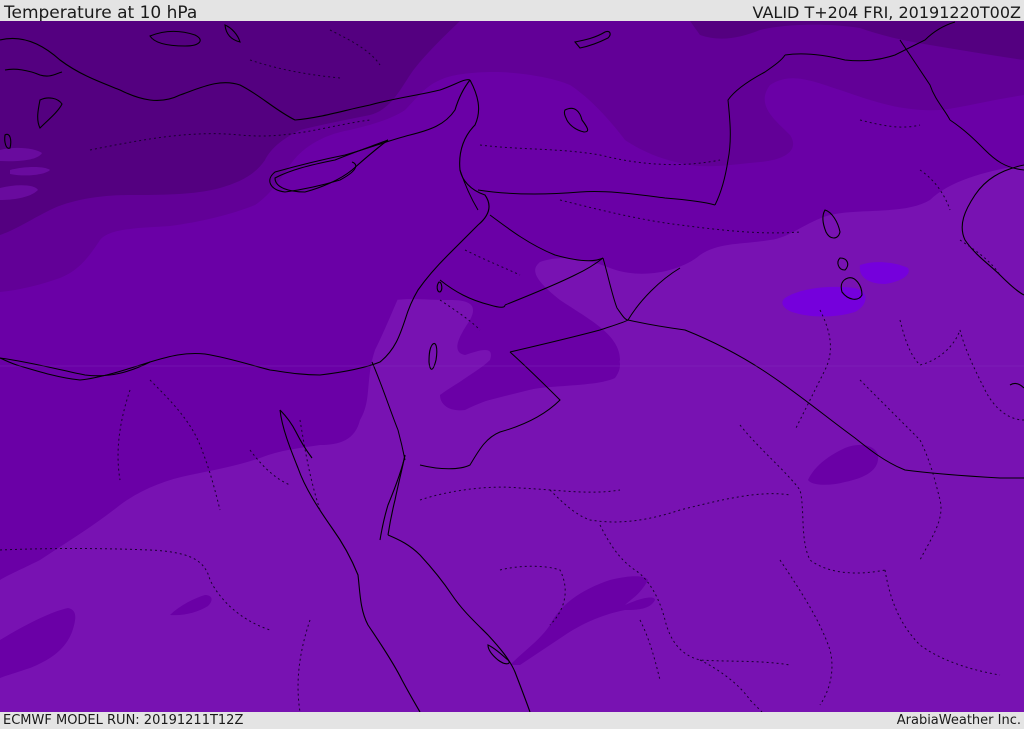 This screenshot has height=729, width=1024. I want to click on credit-label: ArabiaWeather Inc., so click(958, 720).